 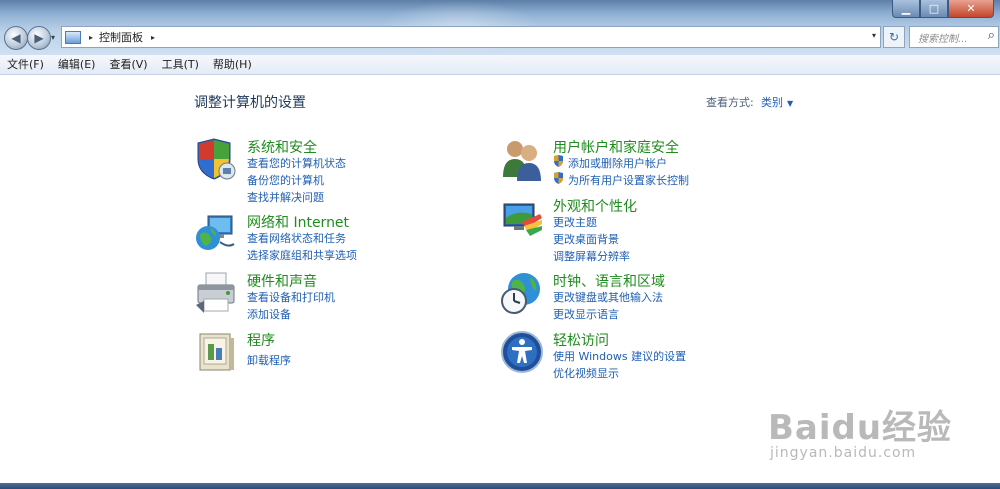 I want to click on link-homegroup-sharing: 选择家庭组和共享选项, so click(x=302, y=255).